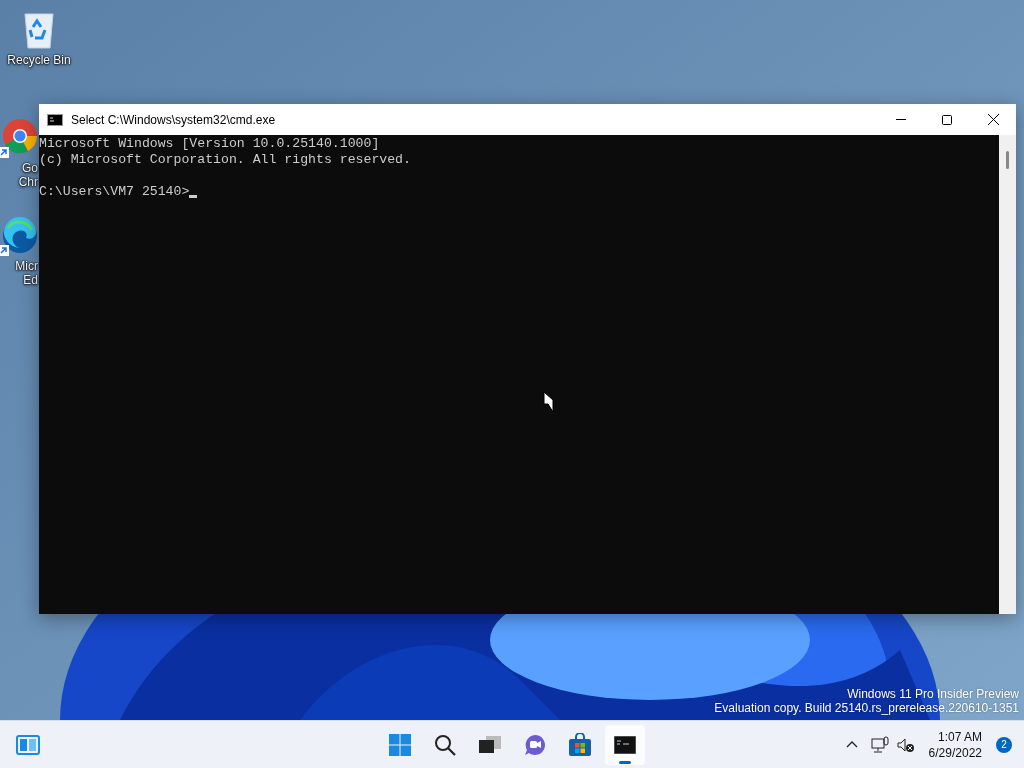 The image size is (1024, 768). Describe the element at coordinates (28, 744) in the screenshot. I see `widgets-icon` at that location.